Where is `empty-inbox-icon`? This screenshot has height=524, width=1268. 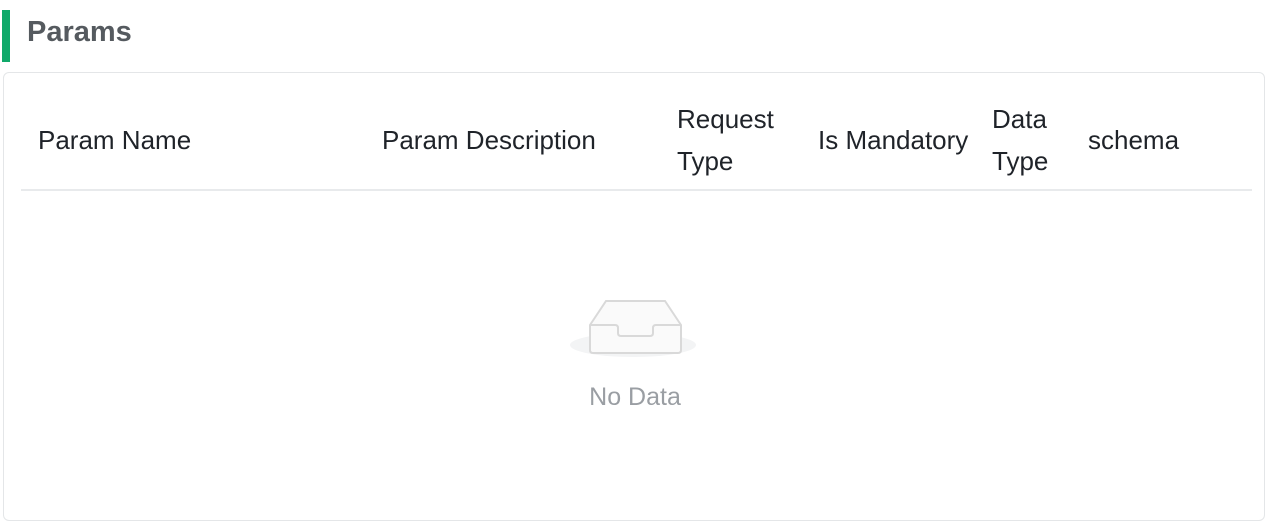
empty-inbox-icon is located at coordinates (633, 328).